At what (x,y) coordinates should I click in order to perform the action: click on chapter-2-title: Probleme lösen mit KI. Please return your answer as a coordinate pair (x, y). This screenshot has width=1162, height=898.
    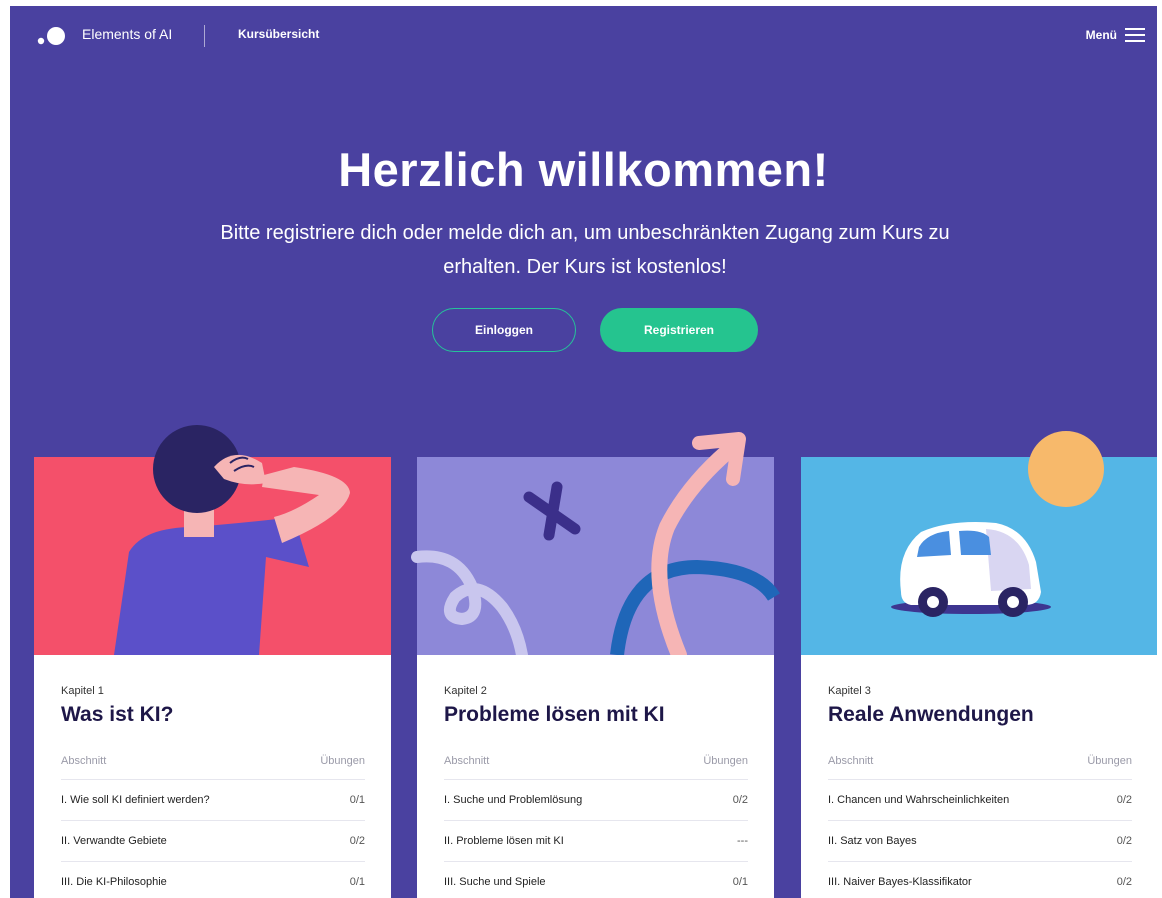
    Looking at the image, I should click on (554, 715).